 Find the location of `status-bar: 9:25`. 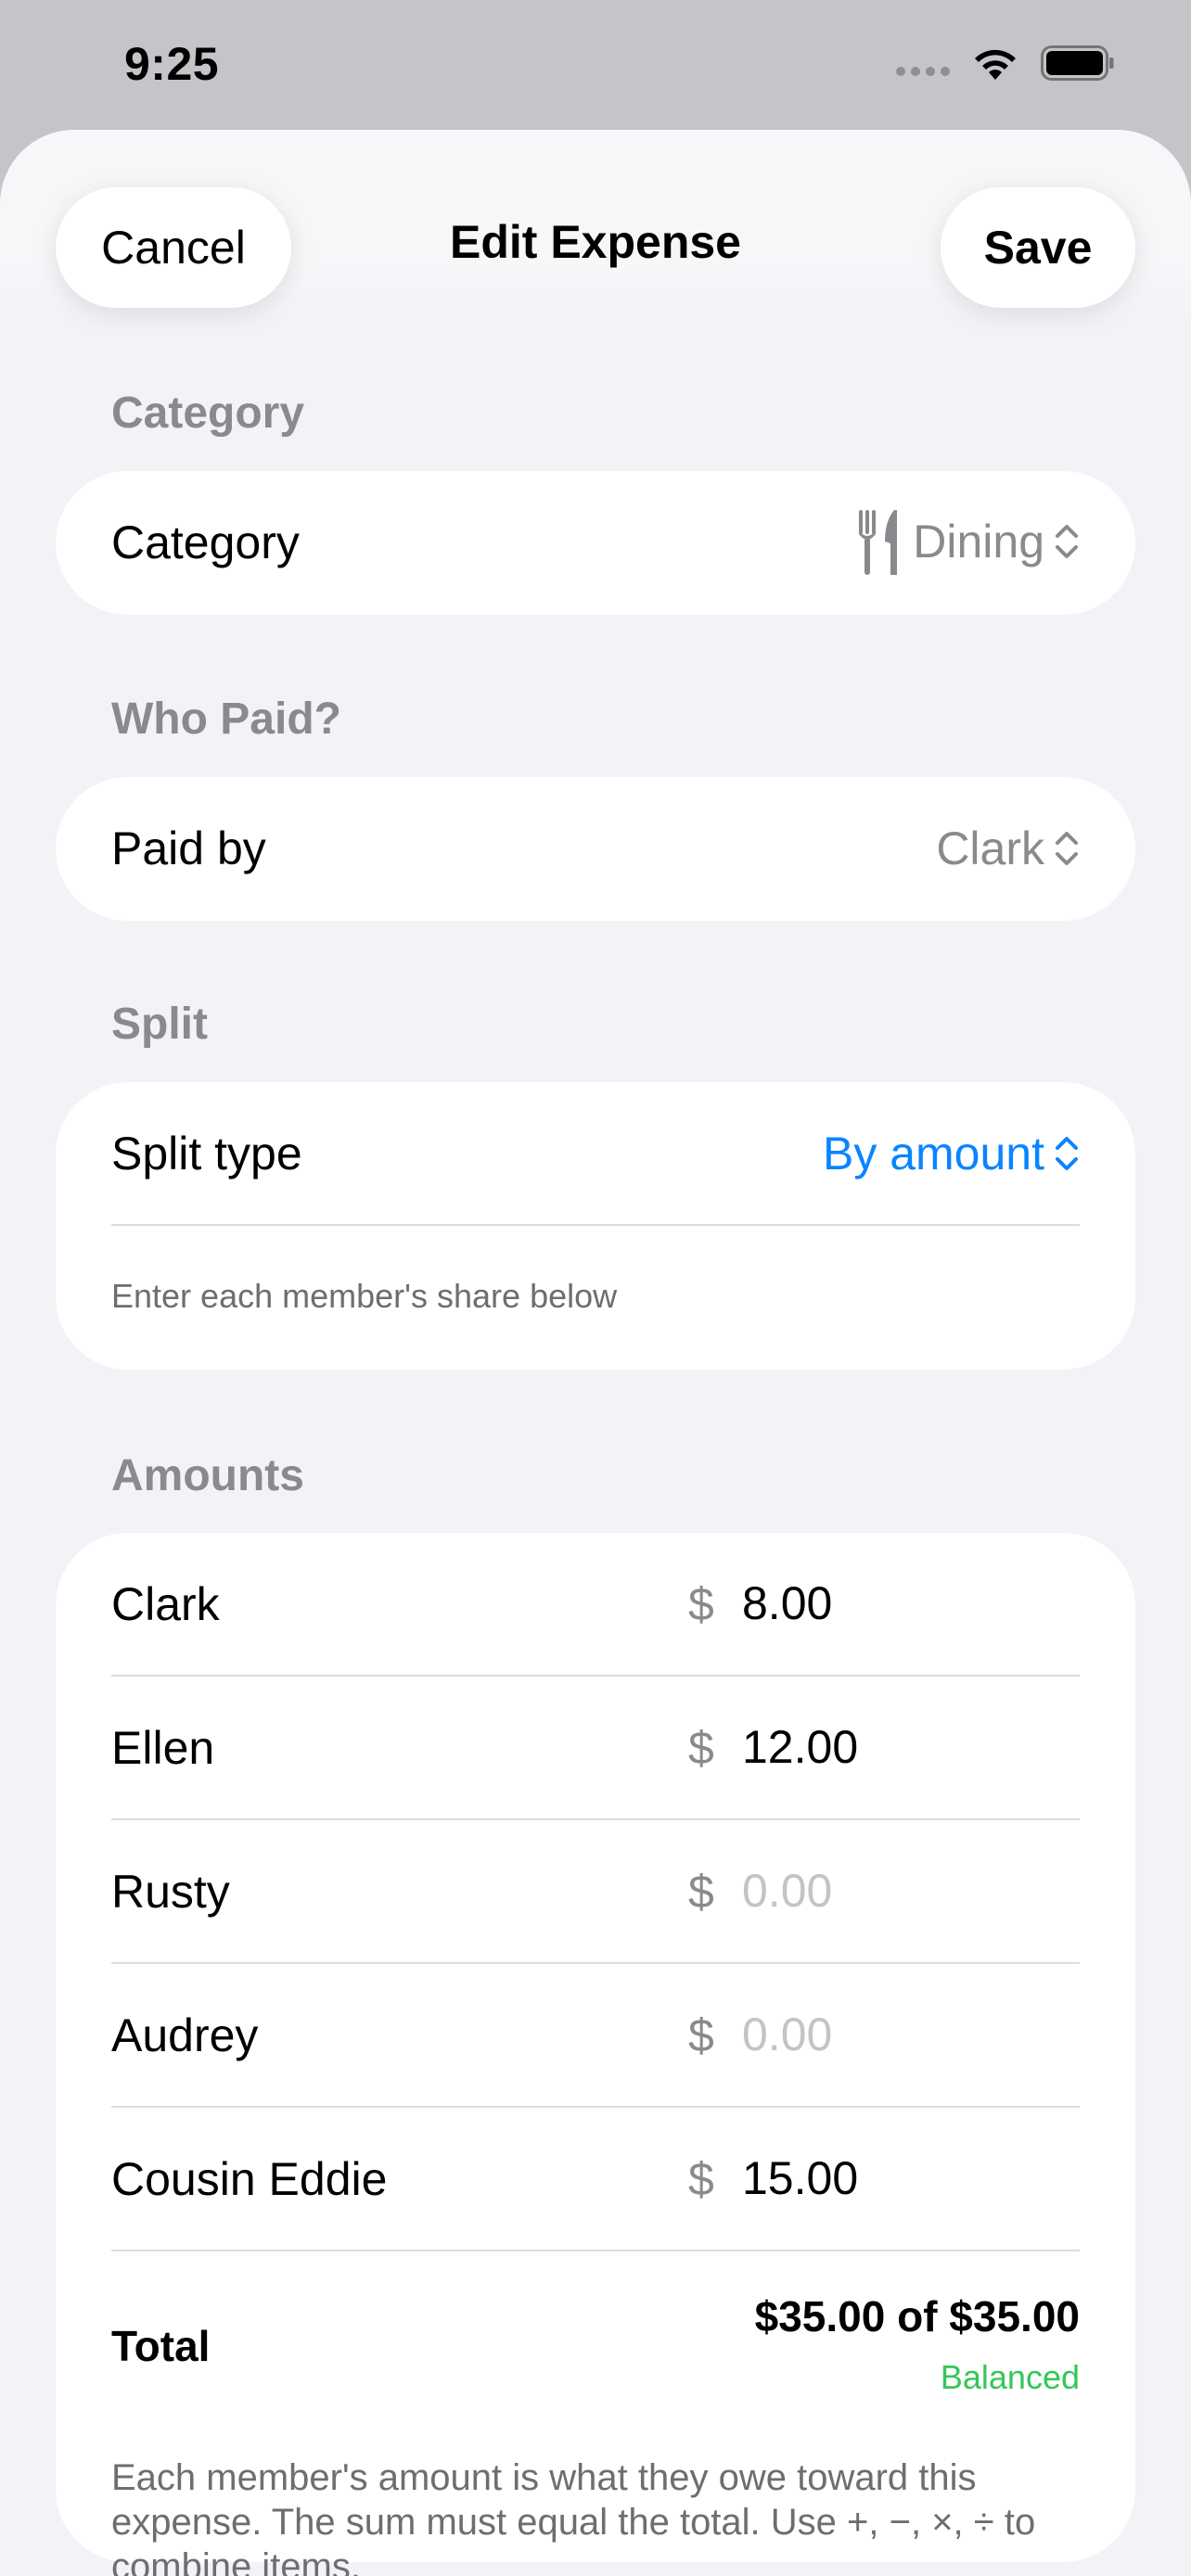

status-bar: 9:25 is located at coordinates (595, 65).